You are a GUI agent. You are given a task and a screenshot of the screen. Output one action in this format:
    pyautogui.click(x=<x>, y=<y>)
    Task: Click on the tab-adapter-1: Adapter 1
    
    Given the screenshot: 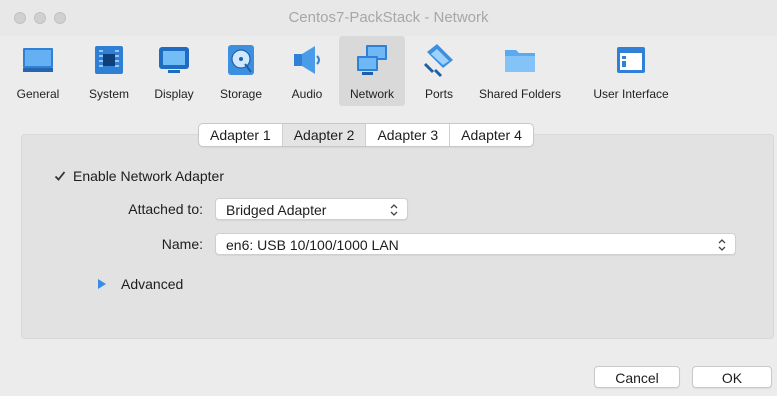 What is the action you would take?
    pyautogui.click(x=240, y=135)
    